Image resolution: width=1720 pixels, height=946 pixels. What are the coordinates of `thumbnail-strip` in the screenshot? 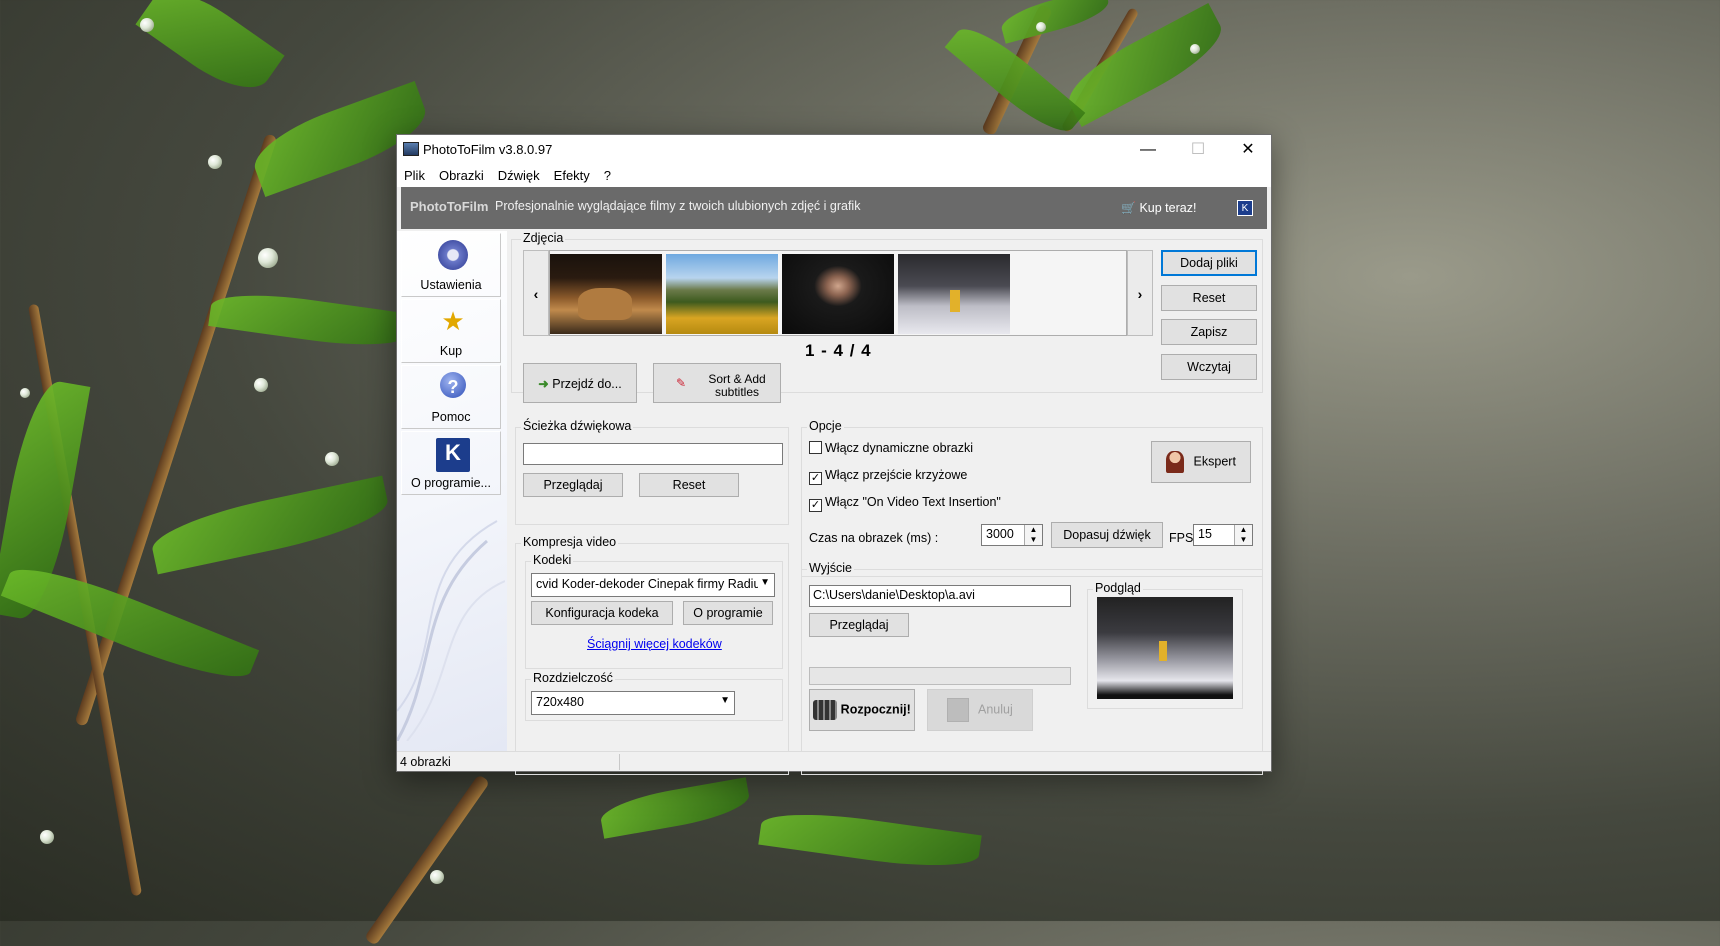 It's located at (838, 293).